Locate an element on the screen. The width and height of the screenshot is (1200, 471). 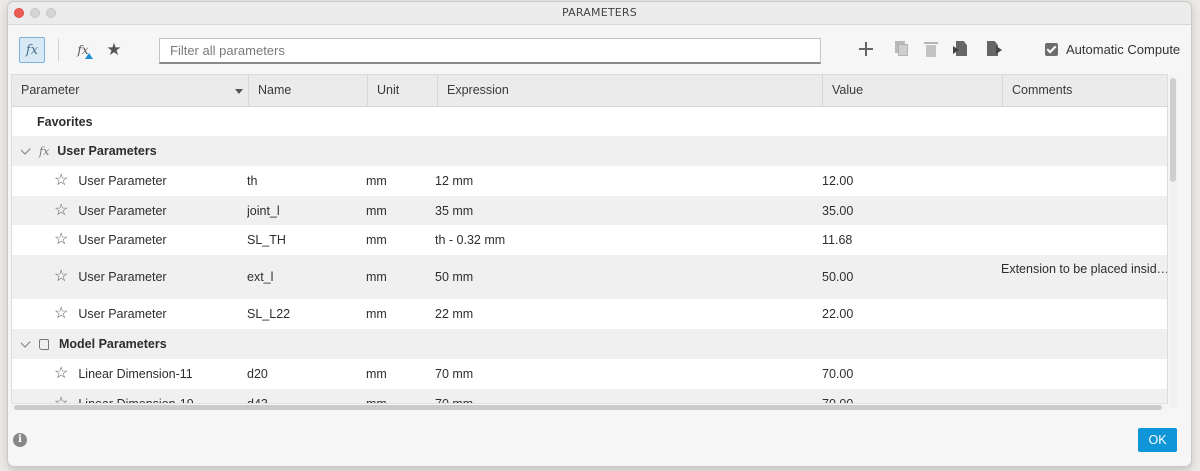
all-parameters-fx-button: fx is located at coordinates (32, 50).